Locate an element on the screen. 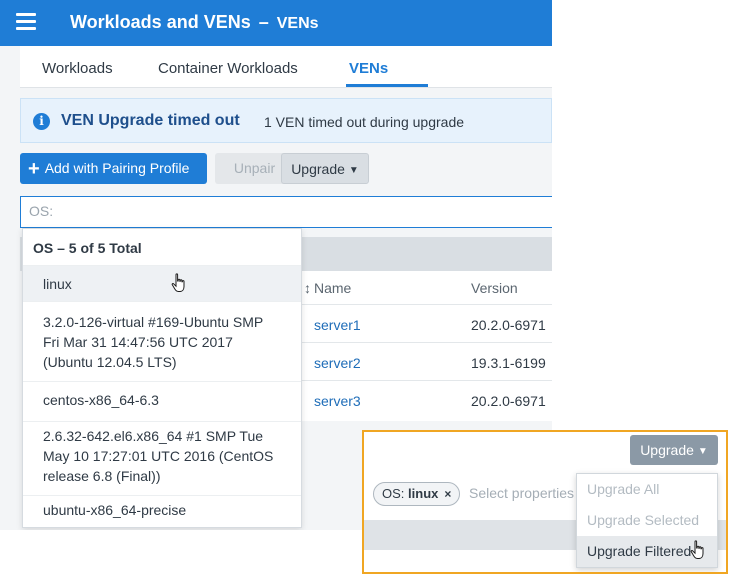 The image size is (731, 576). add-with-pairing-profile-button: + Add with Pairing Profile is located at coordinates (113, 168).